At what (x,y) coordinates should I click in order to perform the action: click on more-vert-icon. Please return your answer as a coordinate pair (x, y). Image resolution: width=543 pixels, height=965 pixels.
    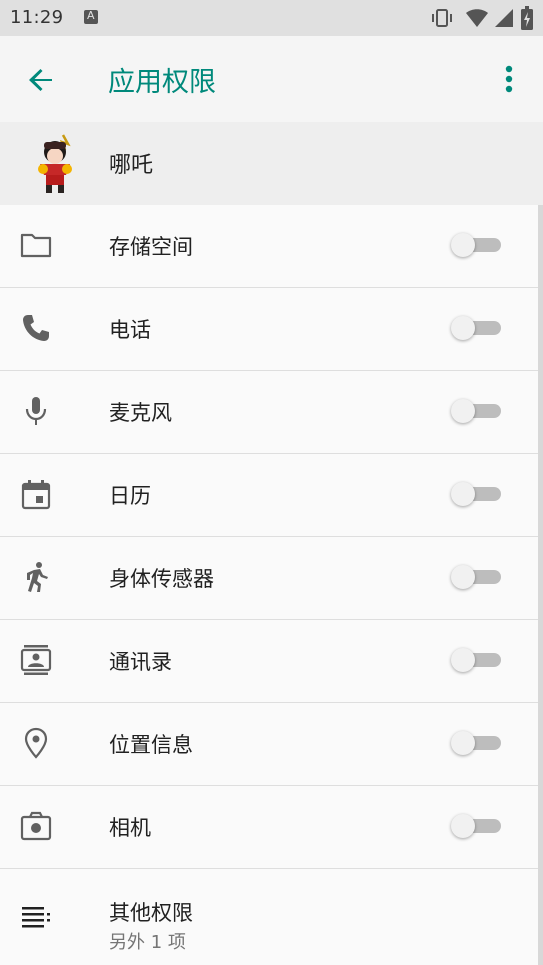
    Looking at the image, I should click on (509, 80).